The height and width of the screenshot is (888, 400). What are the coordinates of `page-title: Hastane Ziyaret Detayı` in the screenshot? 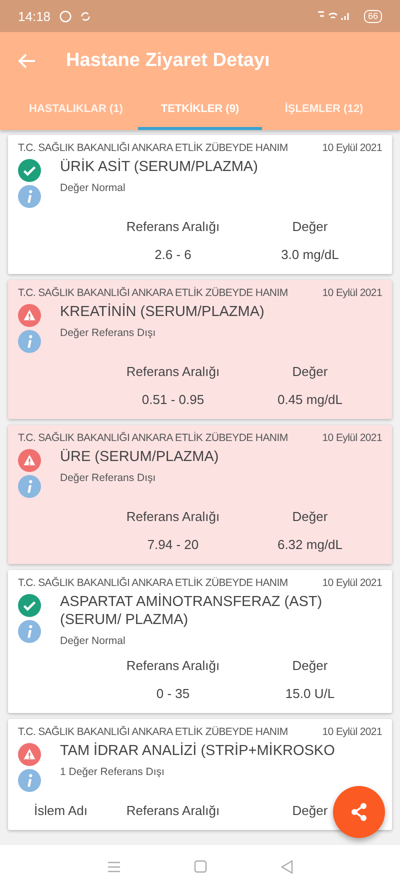 It's located at (168, 61).